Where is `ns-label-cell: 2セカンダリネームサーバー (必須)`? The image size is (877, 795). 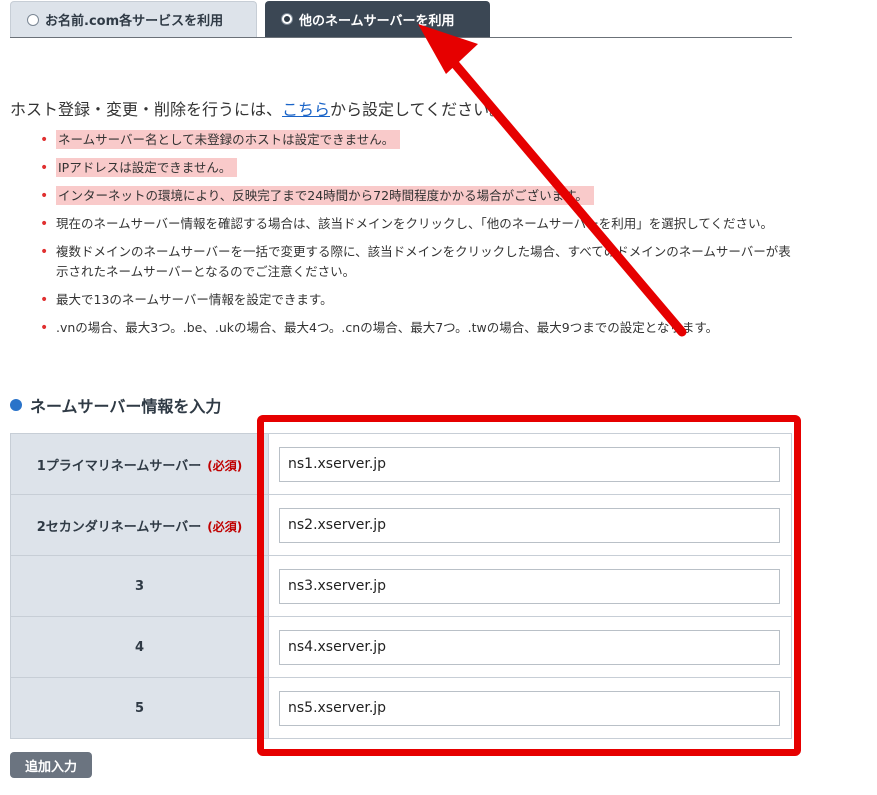 ns-label-cell: 2セカンダリネームサーバー (必須) is located at coordinates (139, 525).